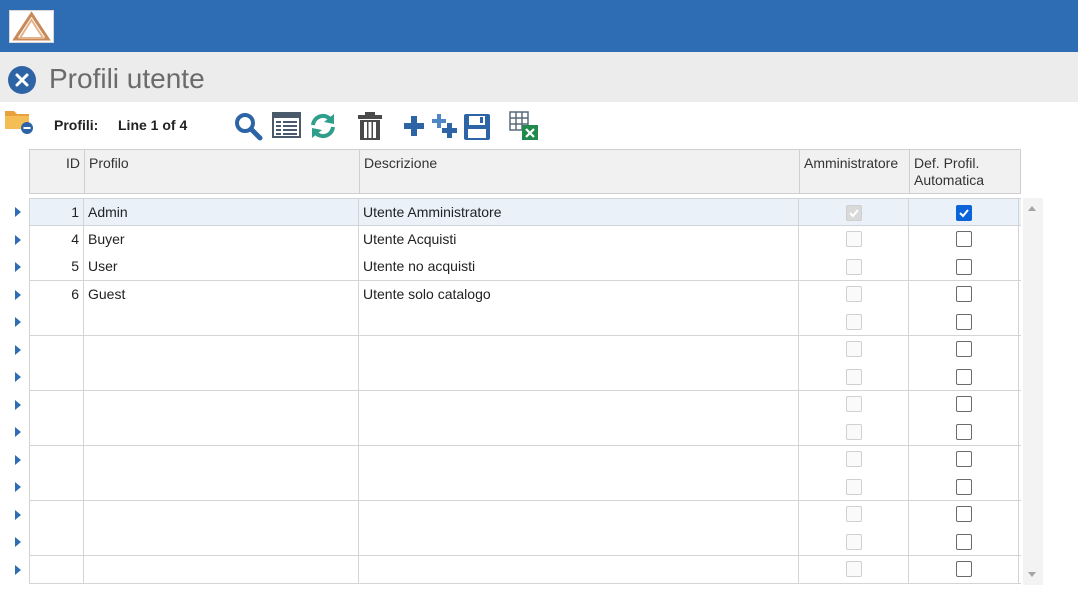  What do you see at coordinates (221, 294) in the screenshot?
I see `cell-profilo: Guest` at bounding box center [221, 294].